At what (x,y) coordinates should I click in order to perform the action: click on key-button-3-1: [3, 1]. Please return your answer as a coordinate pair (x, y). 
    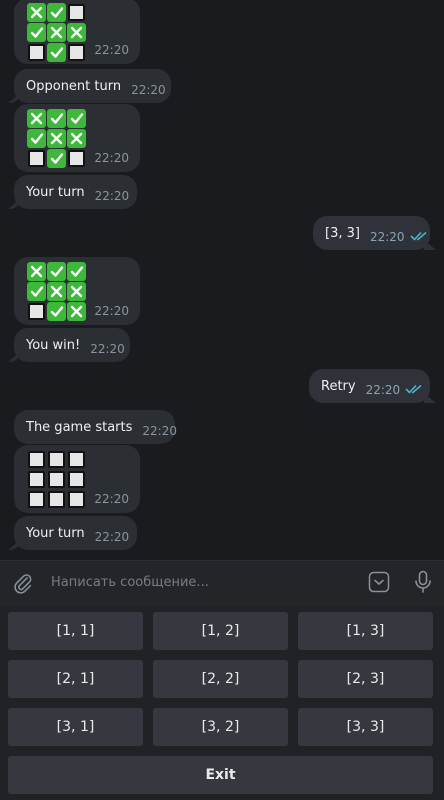
    Looking at the image, I should click on (75, 727).